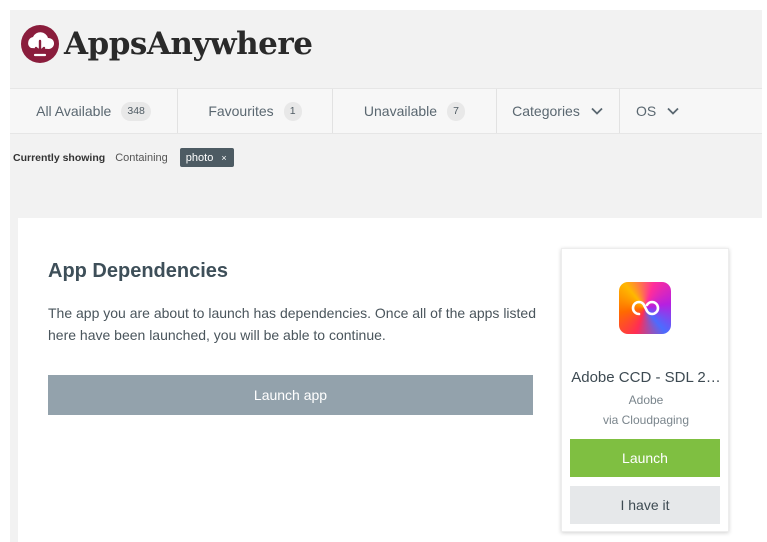 The width and height of the screenshot is (767, 542). I want to click on app-delivery-method: via Cloudpaging, so click(646, 420).